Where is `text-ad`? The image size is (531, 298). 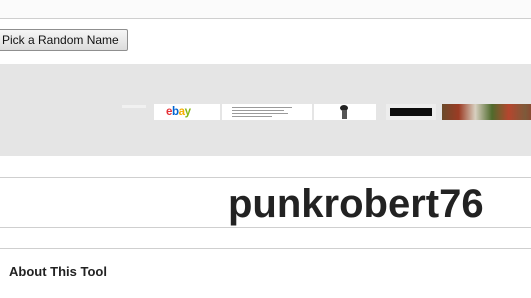
text-ad is located at coordinates (267, 112).